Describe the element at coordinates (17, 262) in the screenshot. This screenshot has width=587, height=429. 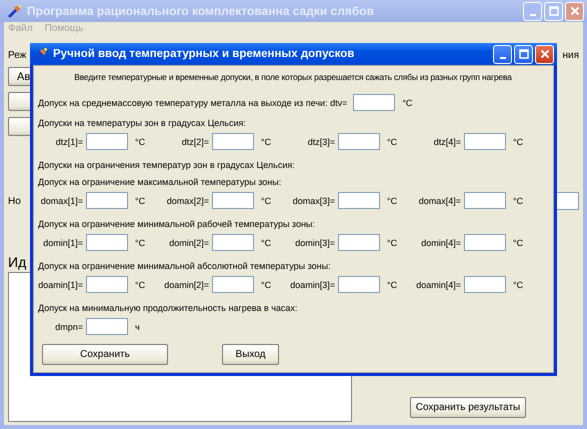
I see `section-title: Ид` at that location.